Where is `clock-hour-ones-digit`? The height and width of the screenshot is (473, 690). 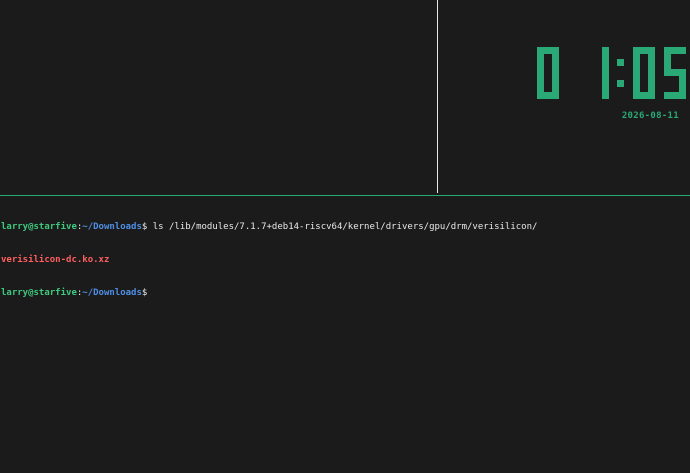 clock-hour-ones-digit is located at coordinates (598, 73).